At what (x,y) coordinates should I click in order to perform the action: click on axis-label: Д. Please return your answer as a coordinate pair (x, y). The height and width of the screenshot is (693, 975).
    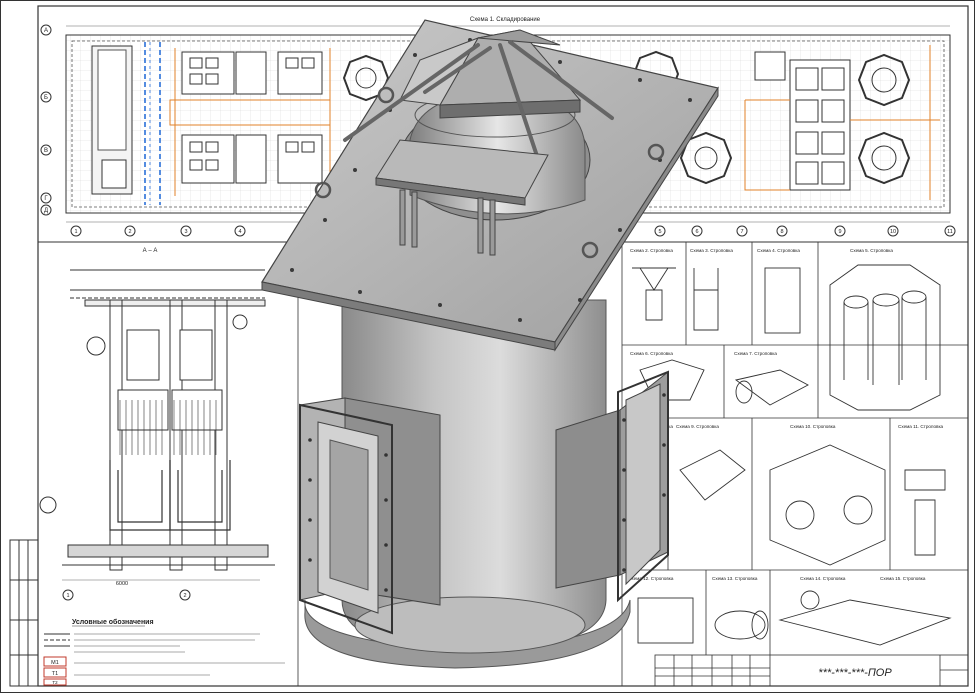
    Looking at the image, I should click on (46, 211).